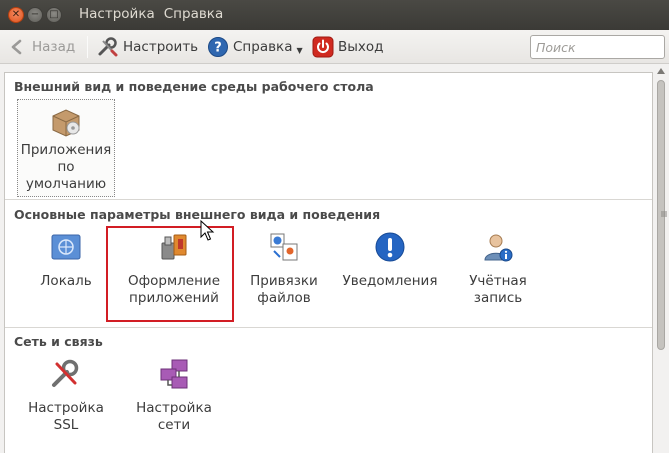 This screenshot has height=453, width=669. Describe the element at coordinates (193, 14) in the screenshot. I see `menu-help: Справка` at that location.